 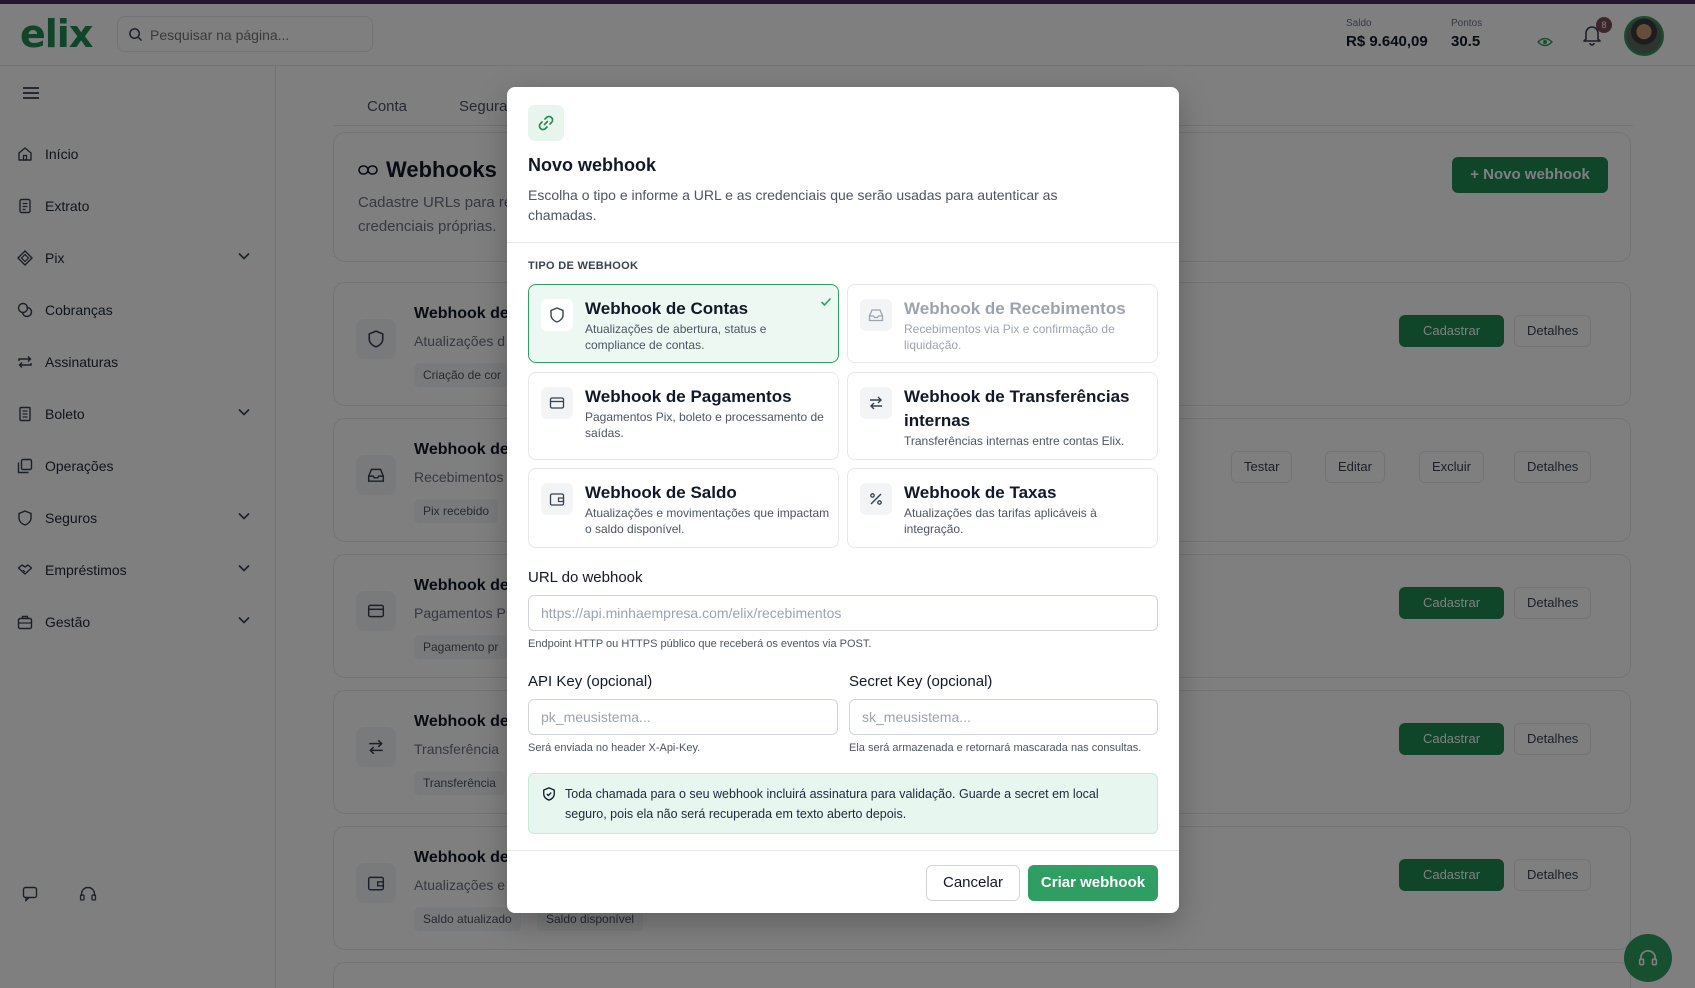 What do you see at coordinates (592, 165) in the screenshot?
I see `dialog-title: Novo webhook` at bounding box center [592, 165].